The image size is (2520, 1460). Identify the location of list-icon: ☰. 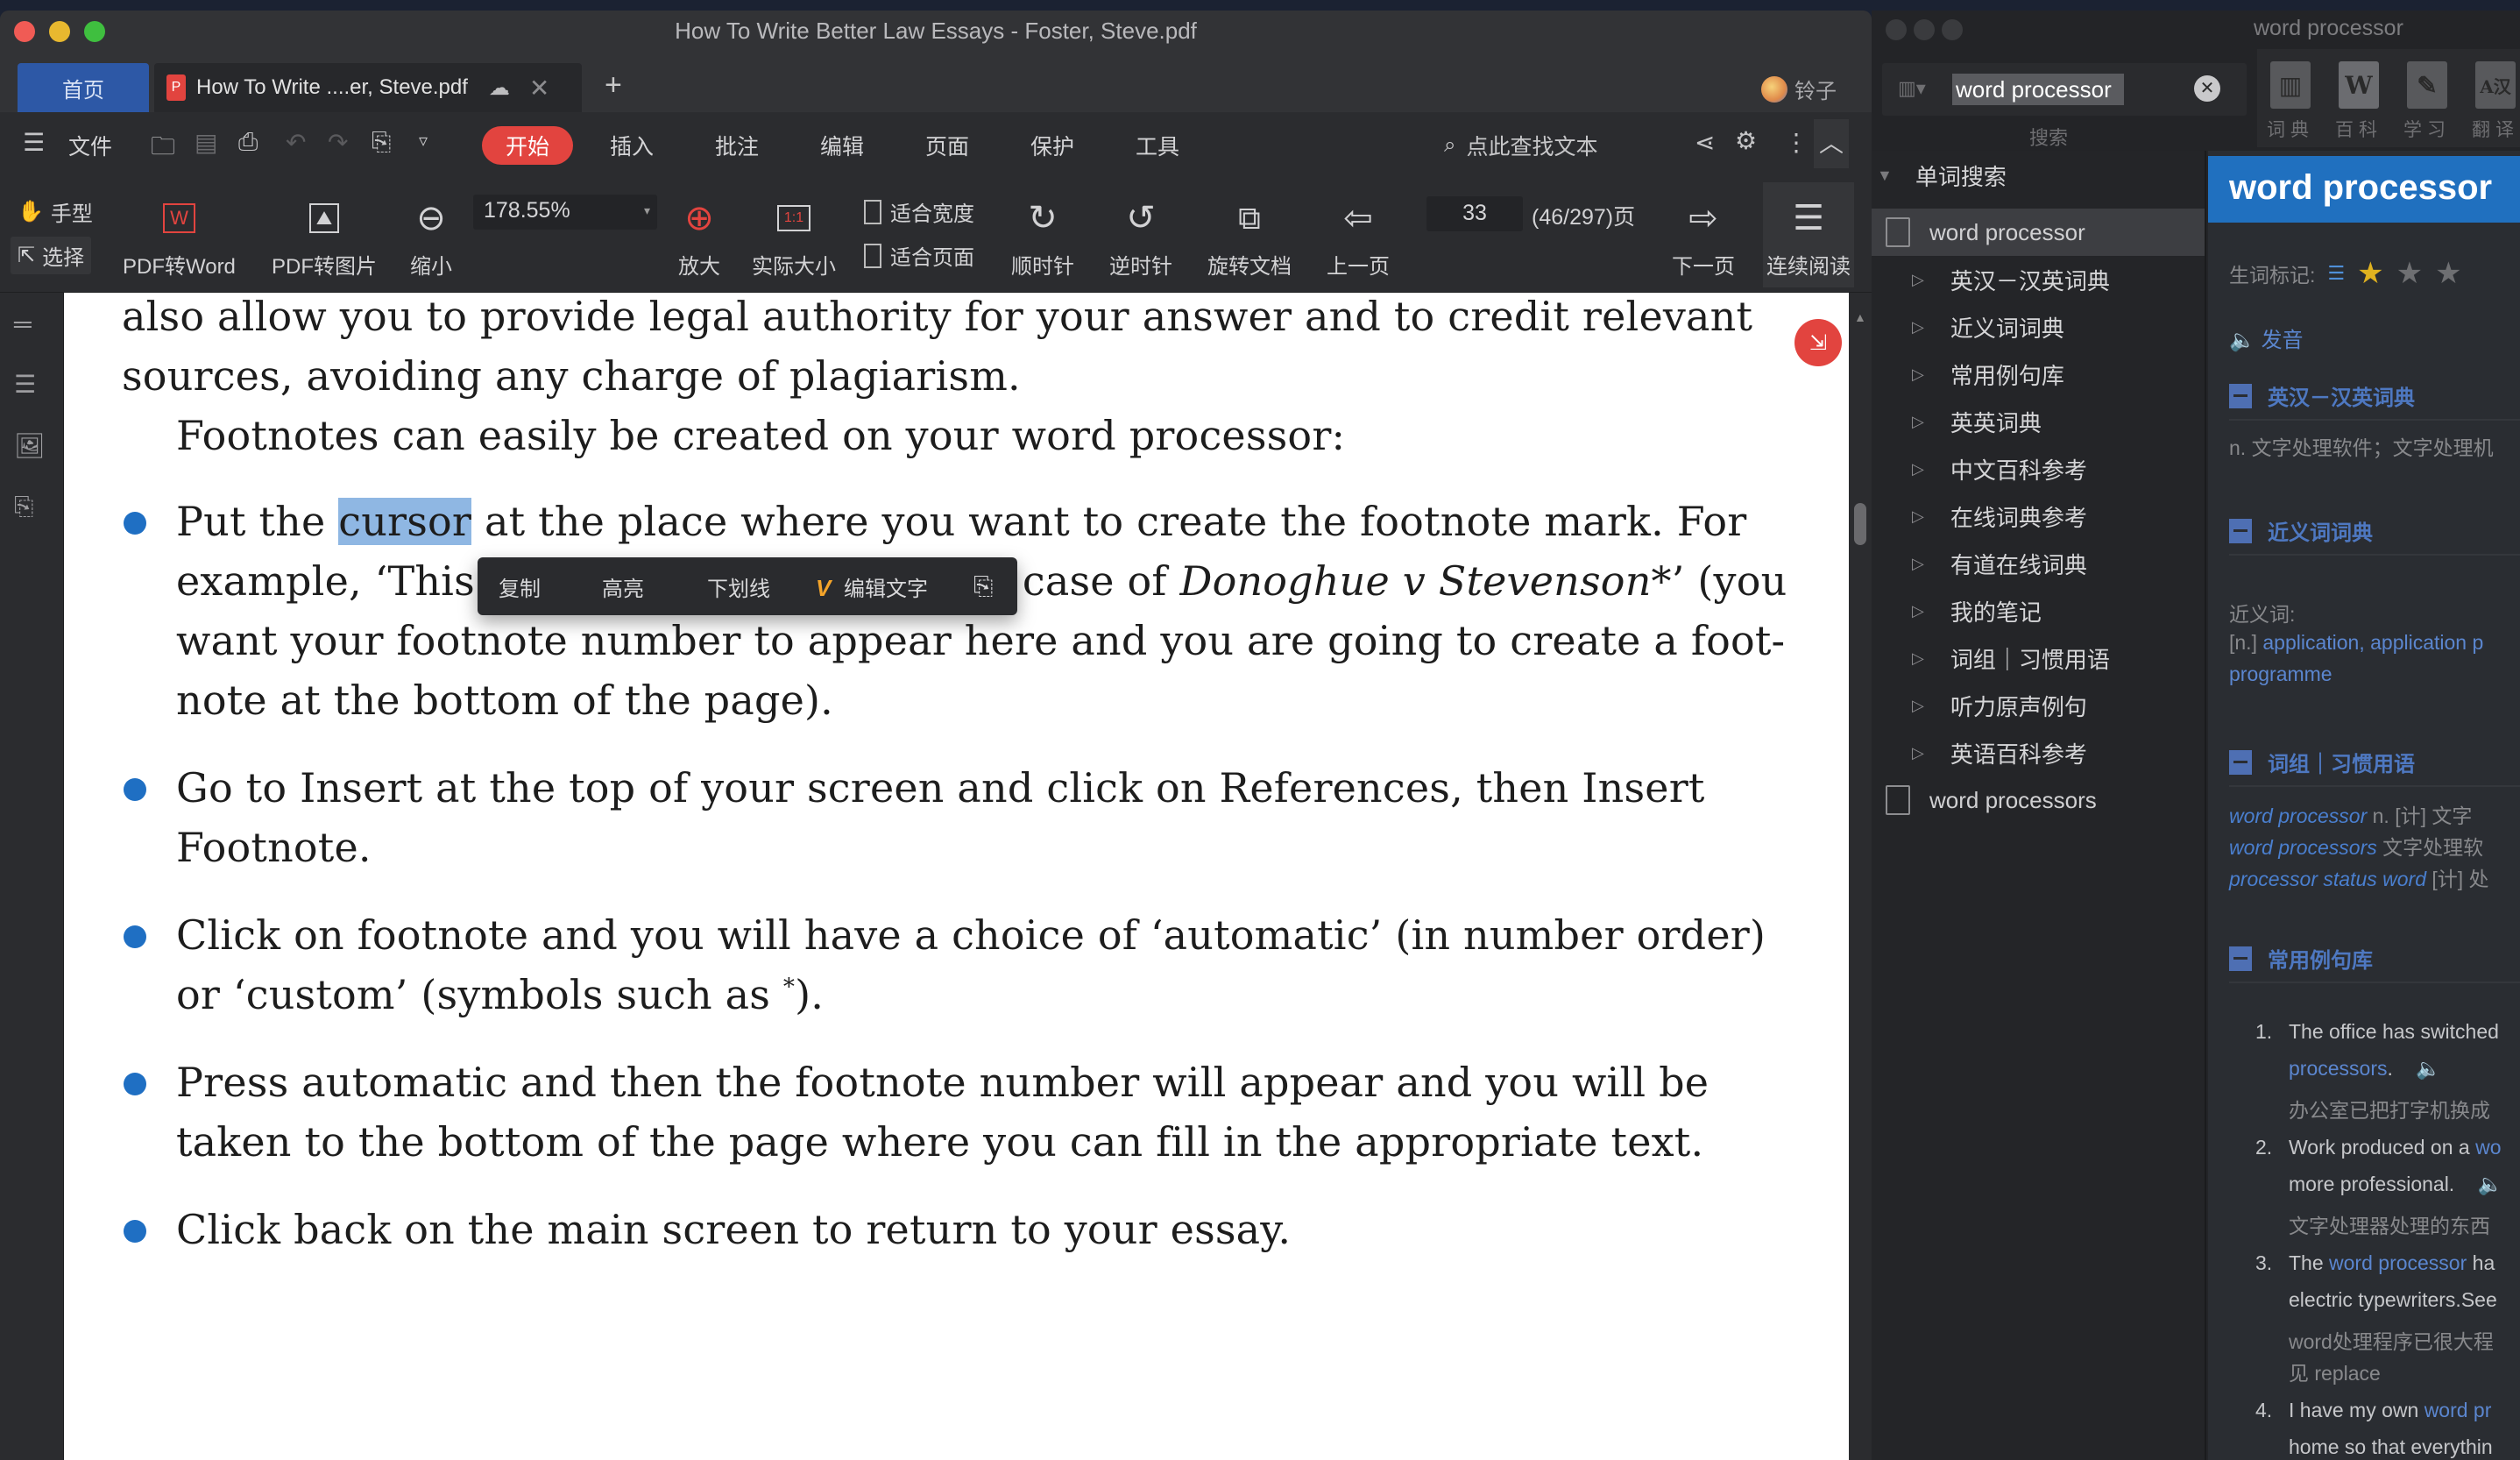
(2336, 273).